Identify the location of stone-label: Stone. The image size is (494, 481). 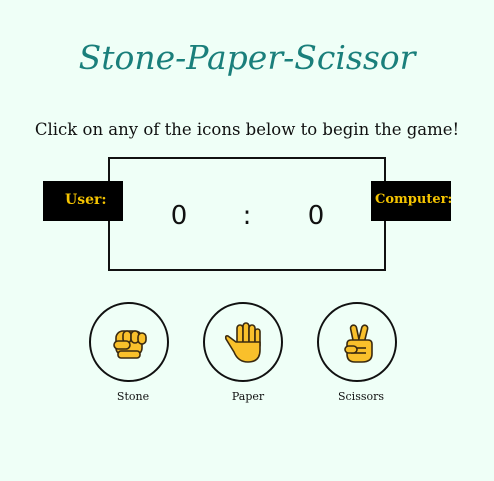
(133, 396).